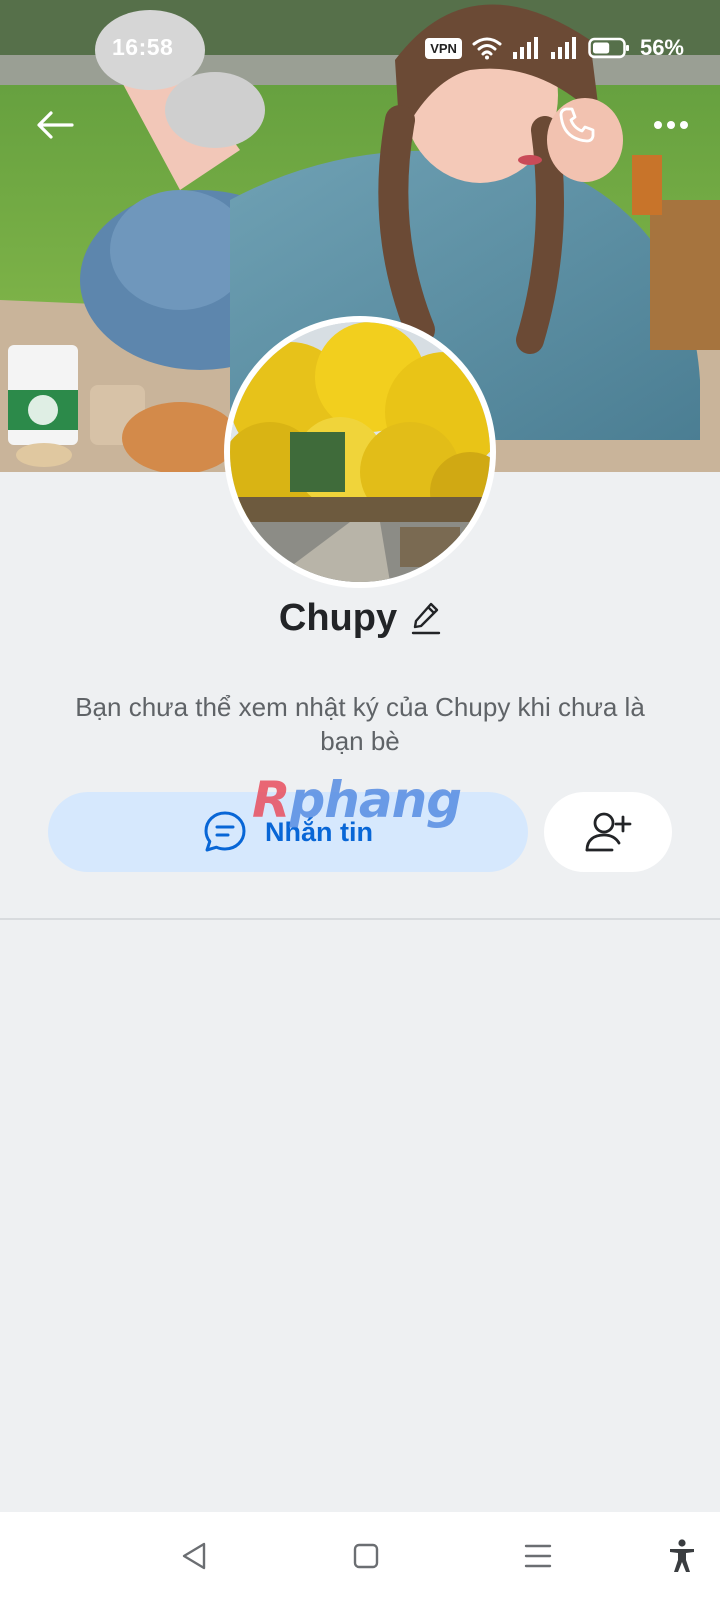 This screenshot has height=1600, width=720. What do you see at coordinates (225, 831) in the screenshot?
I see `chat-bubble-icon` at bounding box center [225, 831].